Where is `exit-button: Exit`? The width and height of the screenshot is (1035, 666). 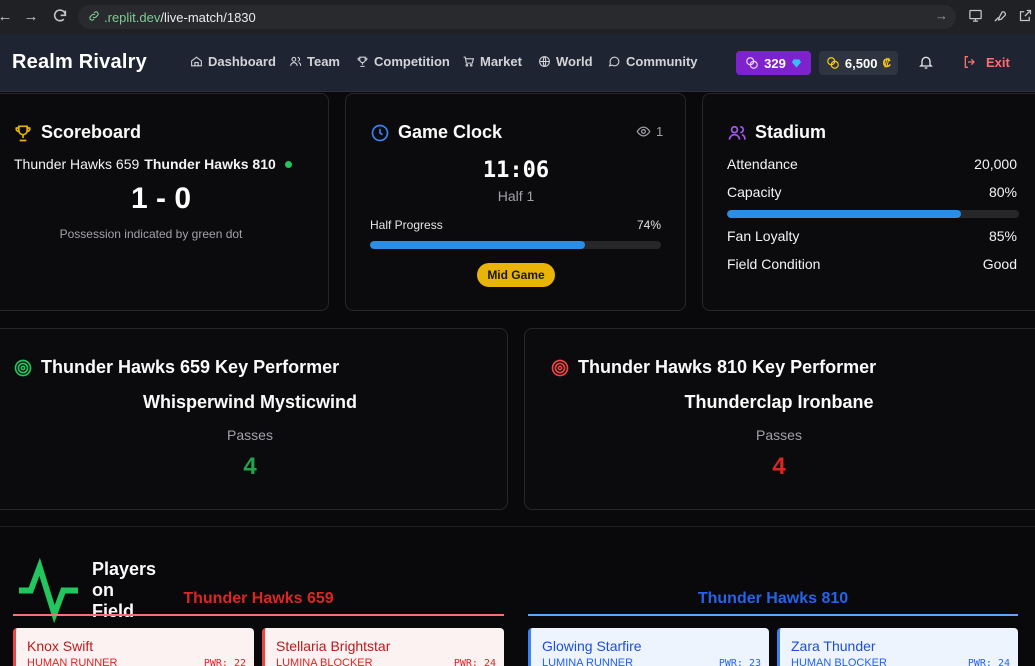
exit-button: Exit is located at coordinates (986, 62).